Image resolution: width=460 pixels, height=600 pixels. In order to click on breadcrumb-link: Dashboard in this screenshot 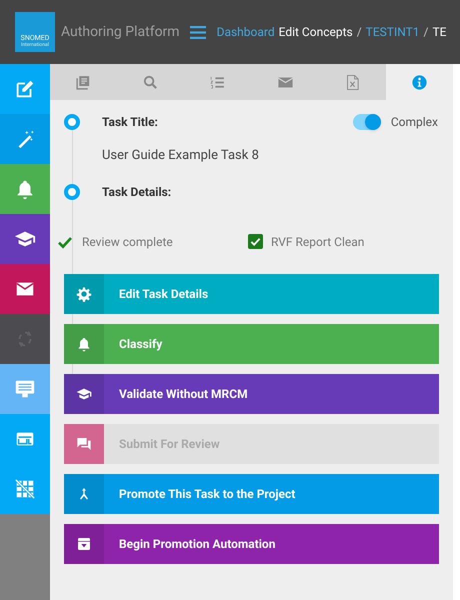, I will do `click(245, 32)`.